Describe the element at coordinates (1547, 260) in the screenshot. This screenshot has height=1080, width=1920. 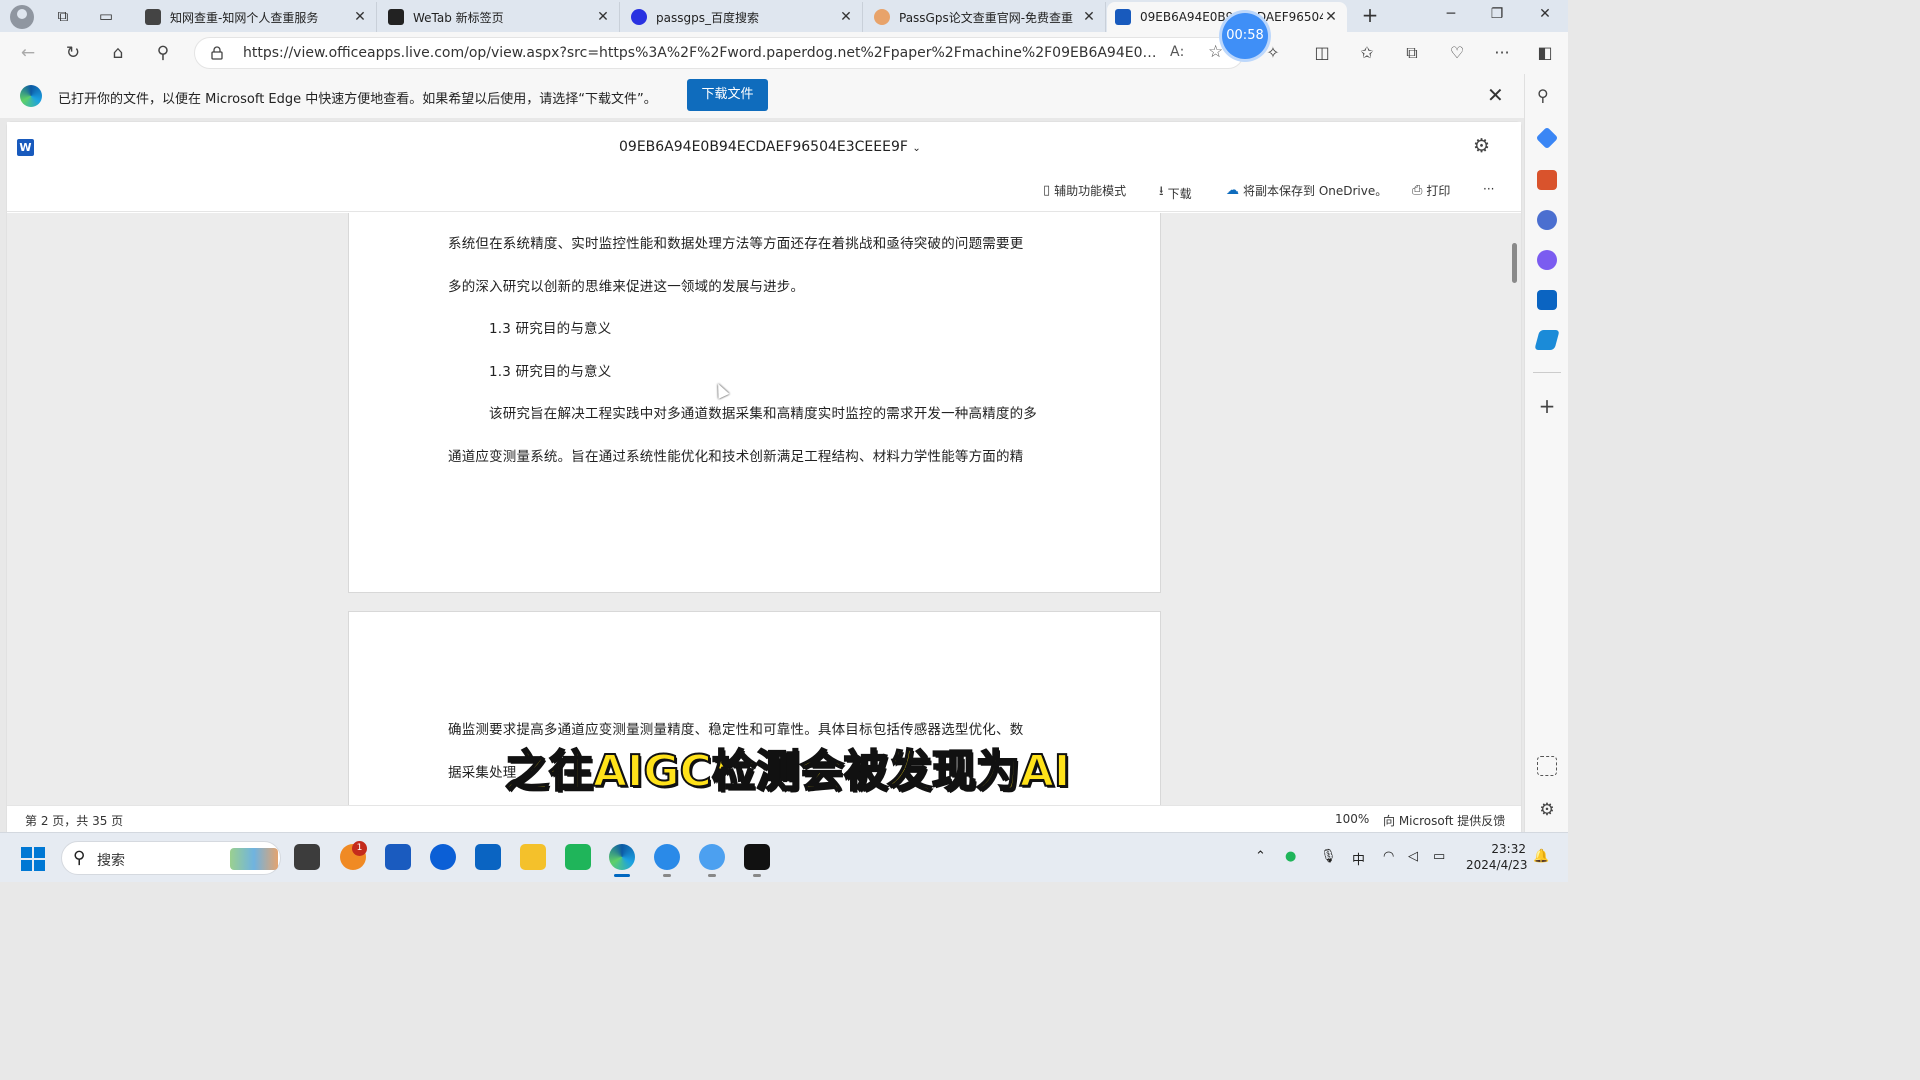
I see `copilot-icon` at that location.